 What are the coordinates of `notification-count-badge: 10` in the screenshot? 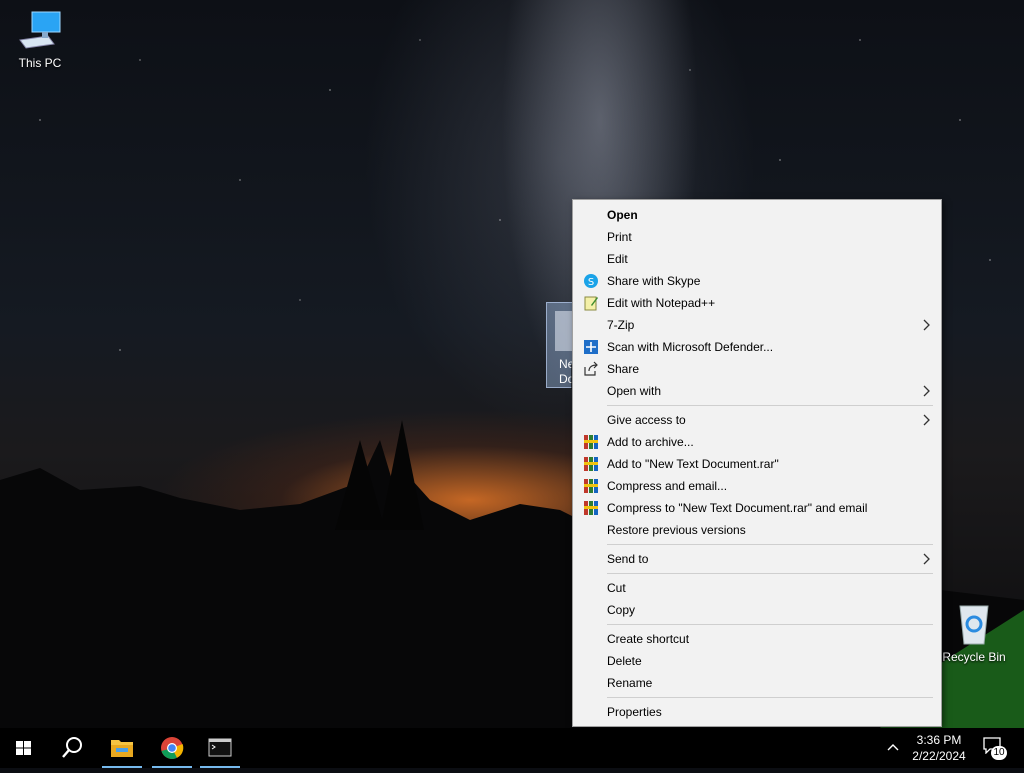 It's located at (999, 753).